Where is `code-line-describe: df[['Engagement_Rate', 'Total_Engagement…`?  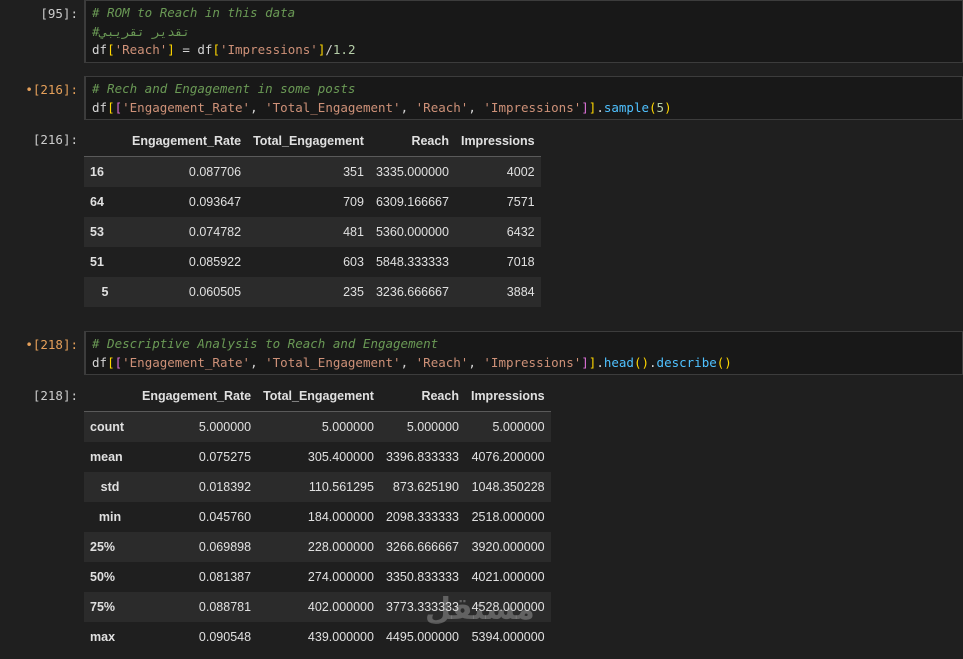
code-line-describe: df[['Engagement_Rate', 'Total_Engagement… is located at coordinates (412, 362).